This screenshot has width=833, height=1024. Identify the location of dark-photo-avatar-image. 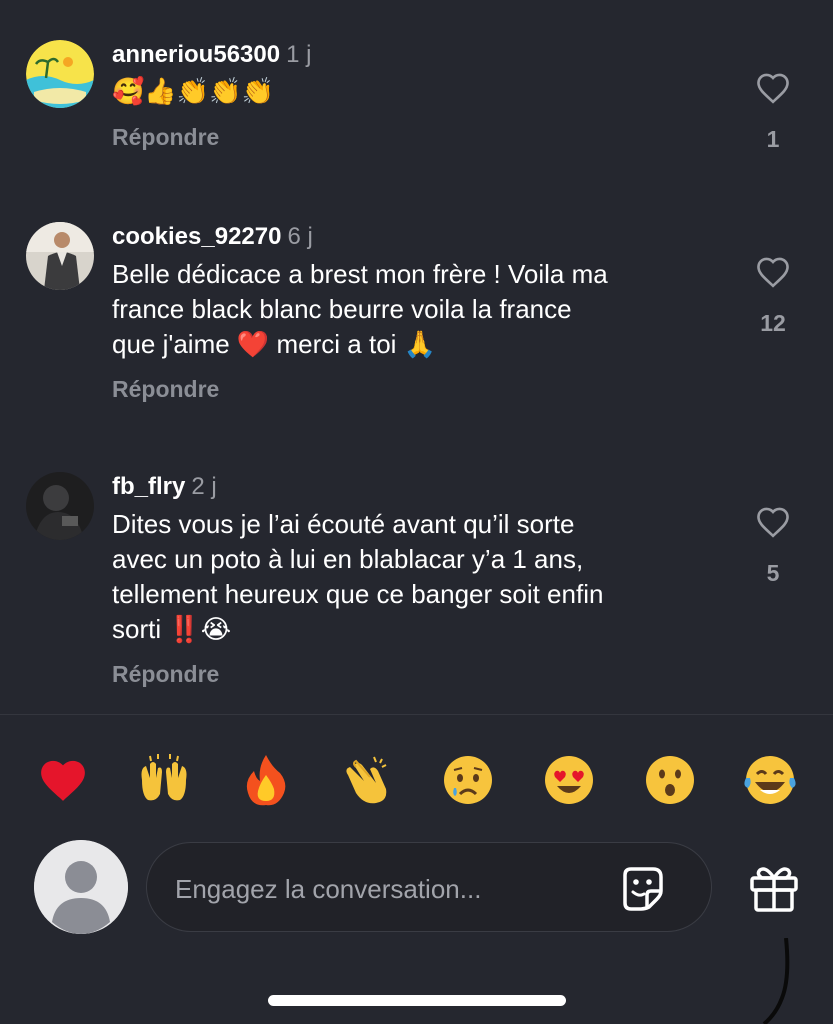
(60, 506).